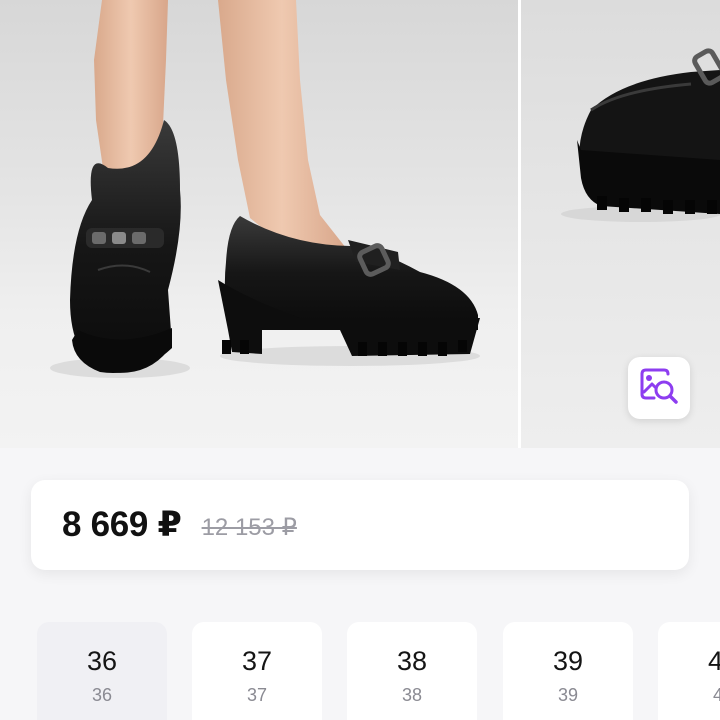 This screenshot has height=720, width=720. Describe the element at coordinates (102, 661) in the screenshot. I see `size-label: 36` at that location.